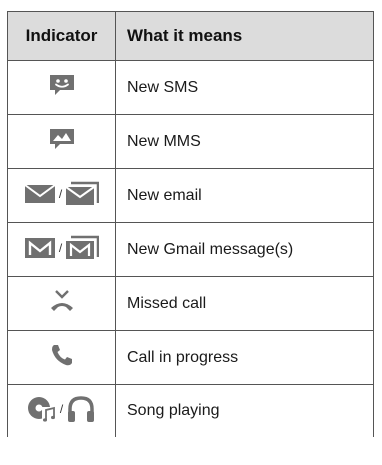 The width and height of the screenshot is (382, 465). I want to click on sms-smiley-icon, so click(62, 85).